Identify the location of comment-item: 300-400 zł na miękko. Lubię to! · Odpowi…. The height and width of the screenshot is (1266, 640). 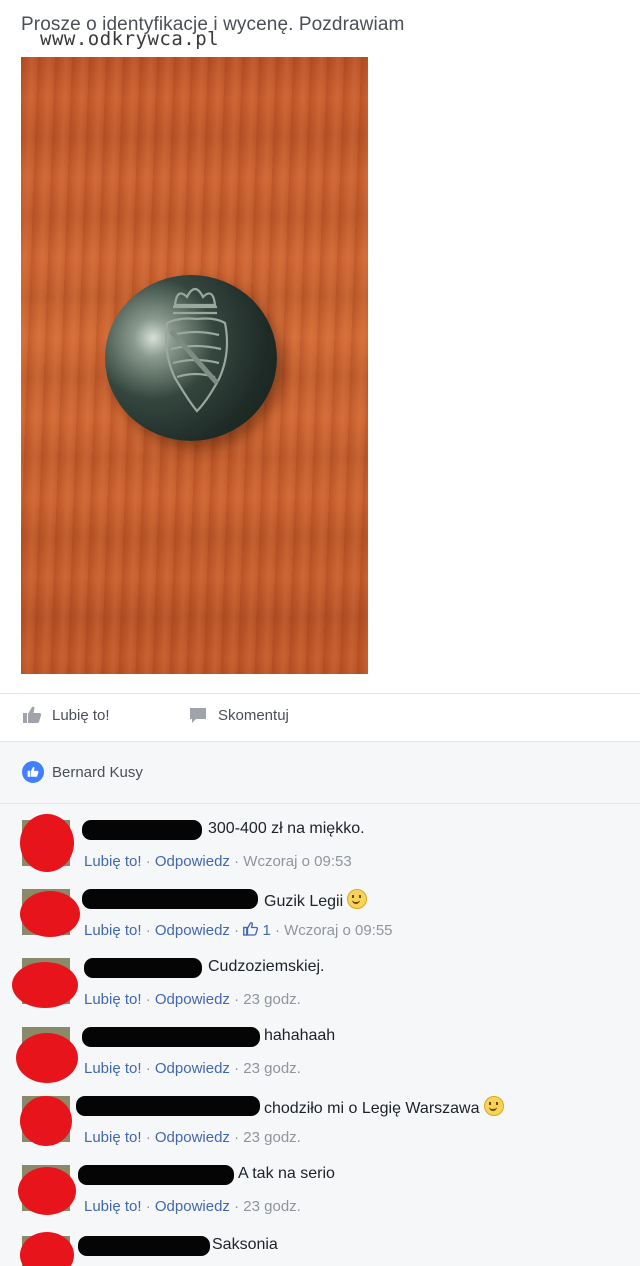
(320, 845).